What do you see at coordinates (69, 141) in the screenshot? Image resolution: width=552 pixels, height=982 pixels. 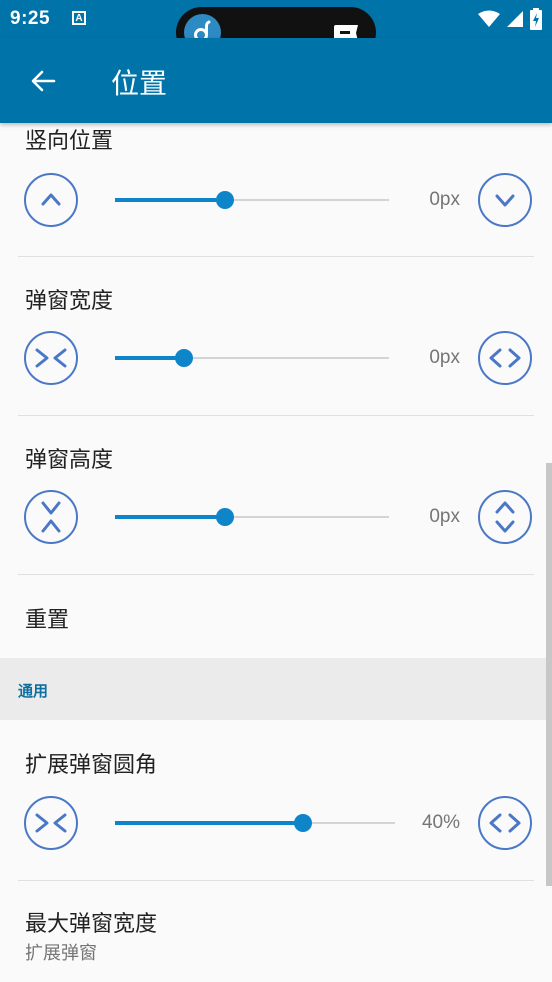 I see `setting-title: 竖向位置` at bounding box center [69, 141].